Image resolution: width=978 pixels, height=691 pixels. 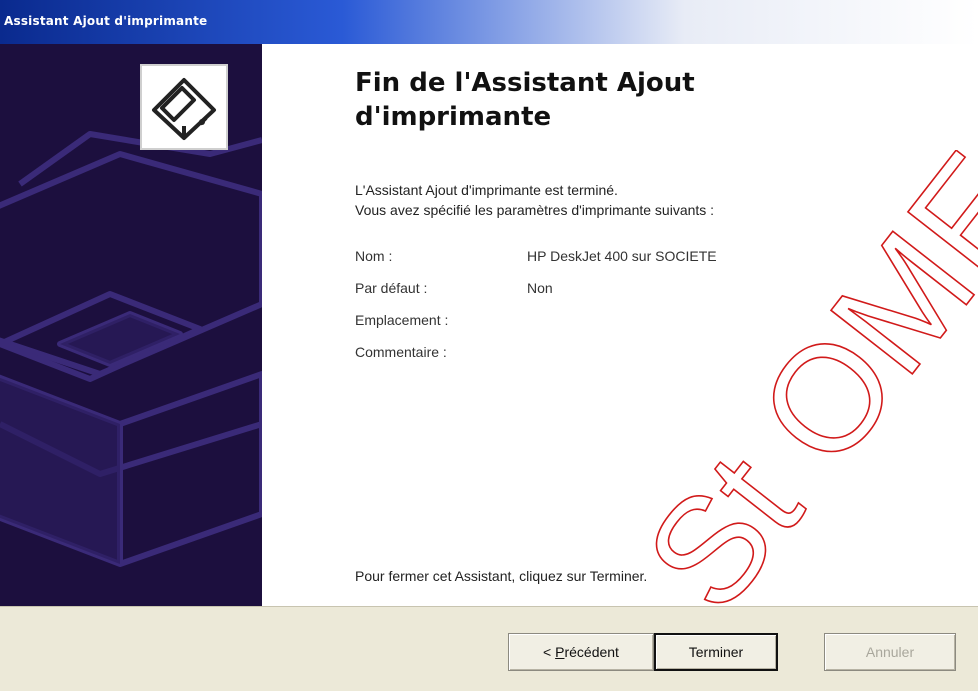 I want to click on printer-icon, so click(x=184, y=107).